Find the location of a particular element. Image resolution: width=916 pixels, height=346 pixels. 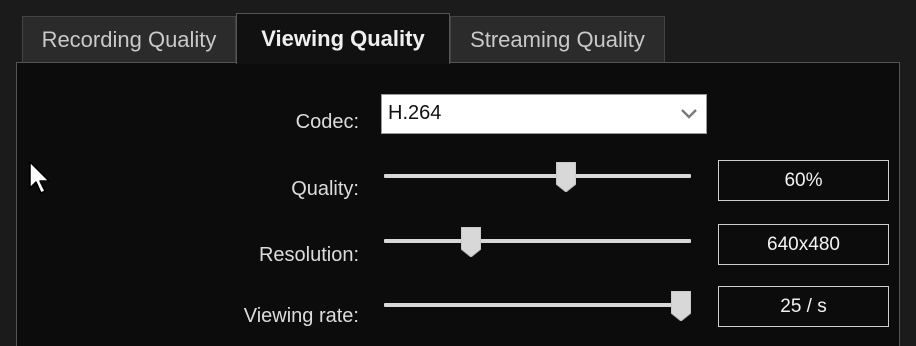

quality-slider-thumb is located at coordinates (566, 177).